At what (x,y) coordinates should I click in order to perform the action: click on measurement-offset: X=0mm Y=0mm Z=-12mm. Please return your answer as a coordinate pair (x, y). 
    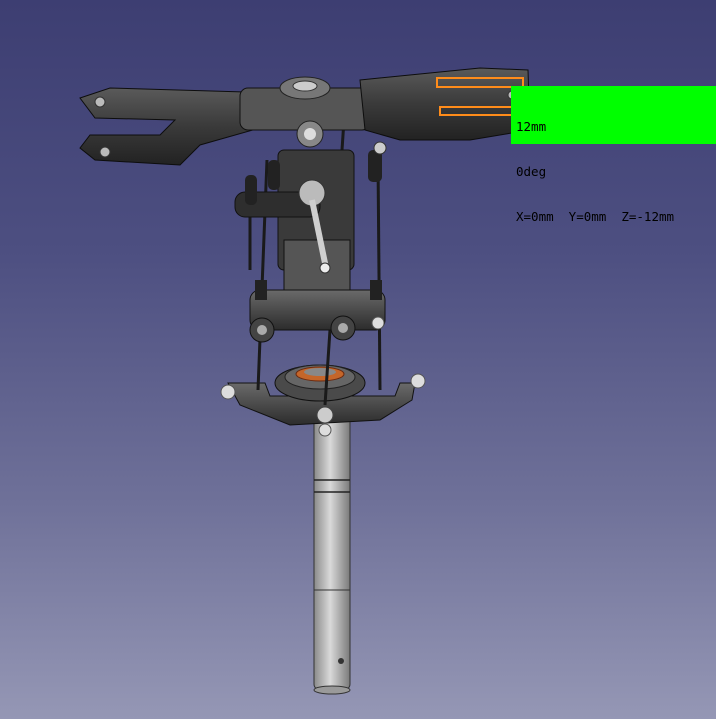
    Looking at the image, I should click on (595, 216).